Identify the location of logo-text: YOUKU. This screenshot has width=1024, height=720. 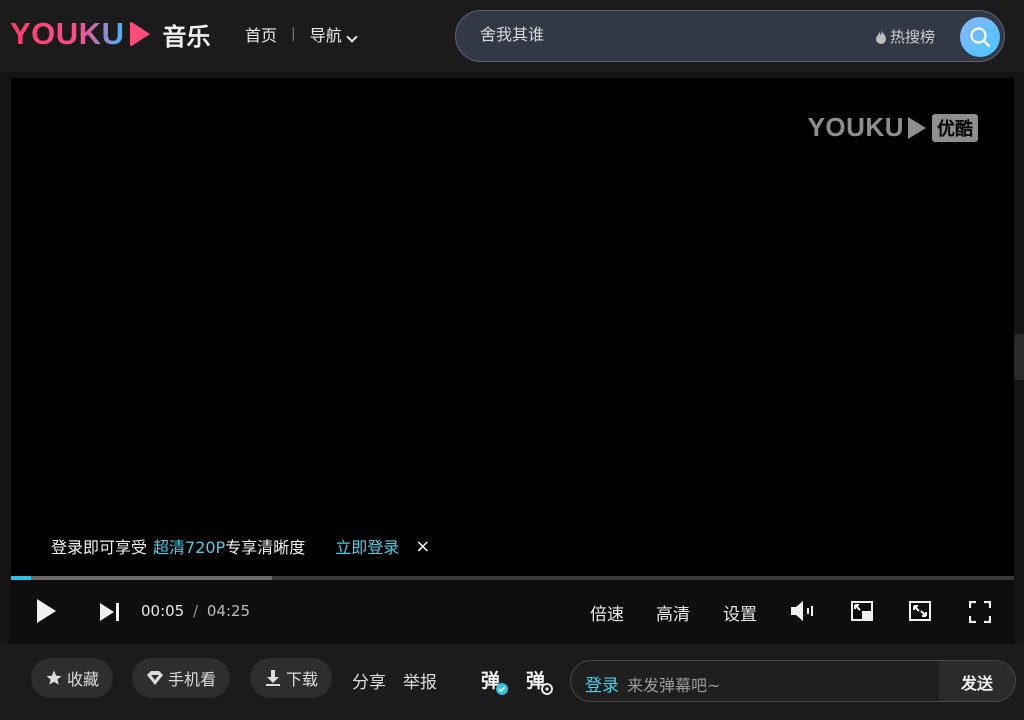
(67, 33).